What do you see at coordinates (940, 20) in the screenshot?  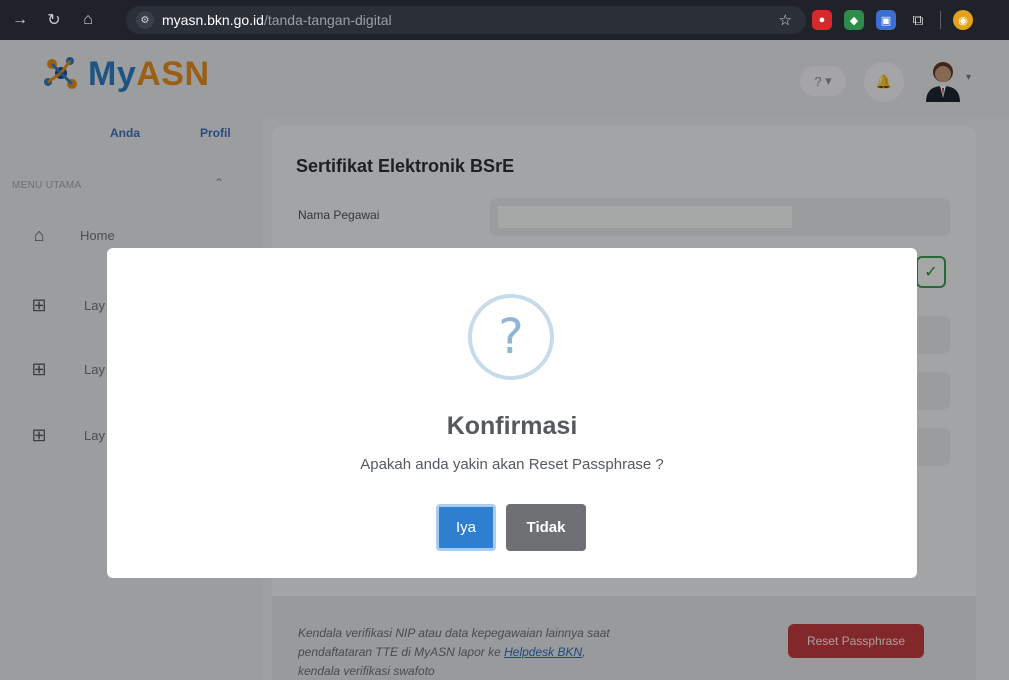 I see `toolbar-divider` at bounding box center [940, 20].